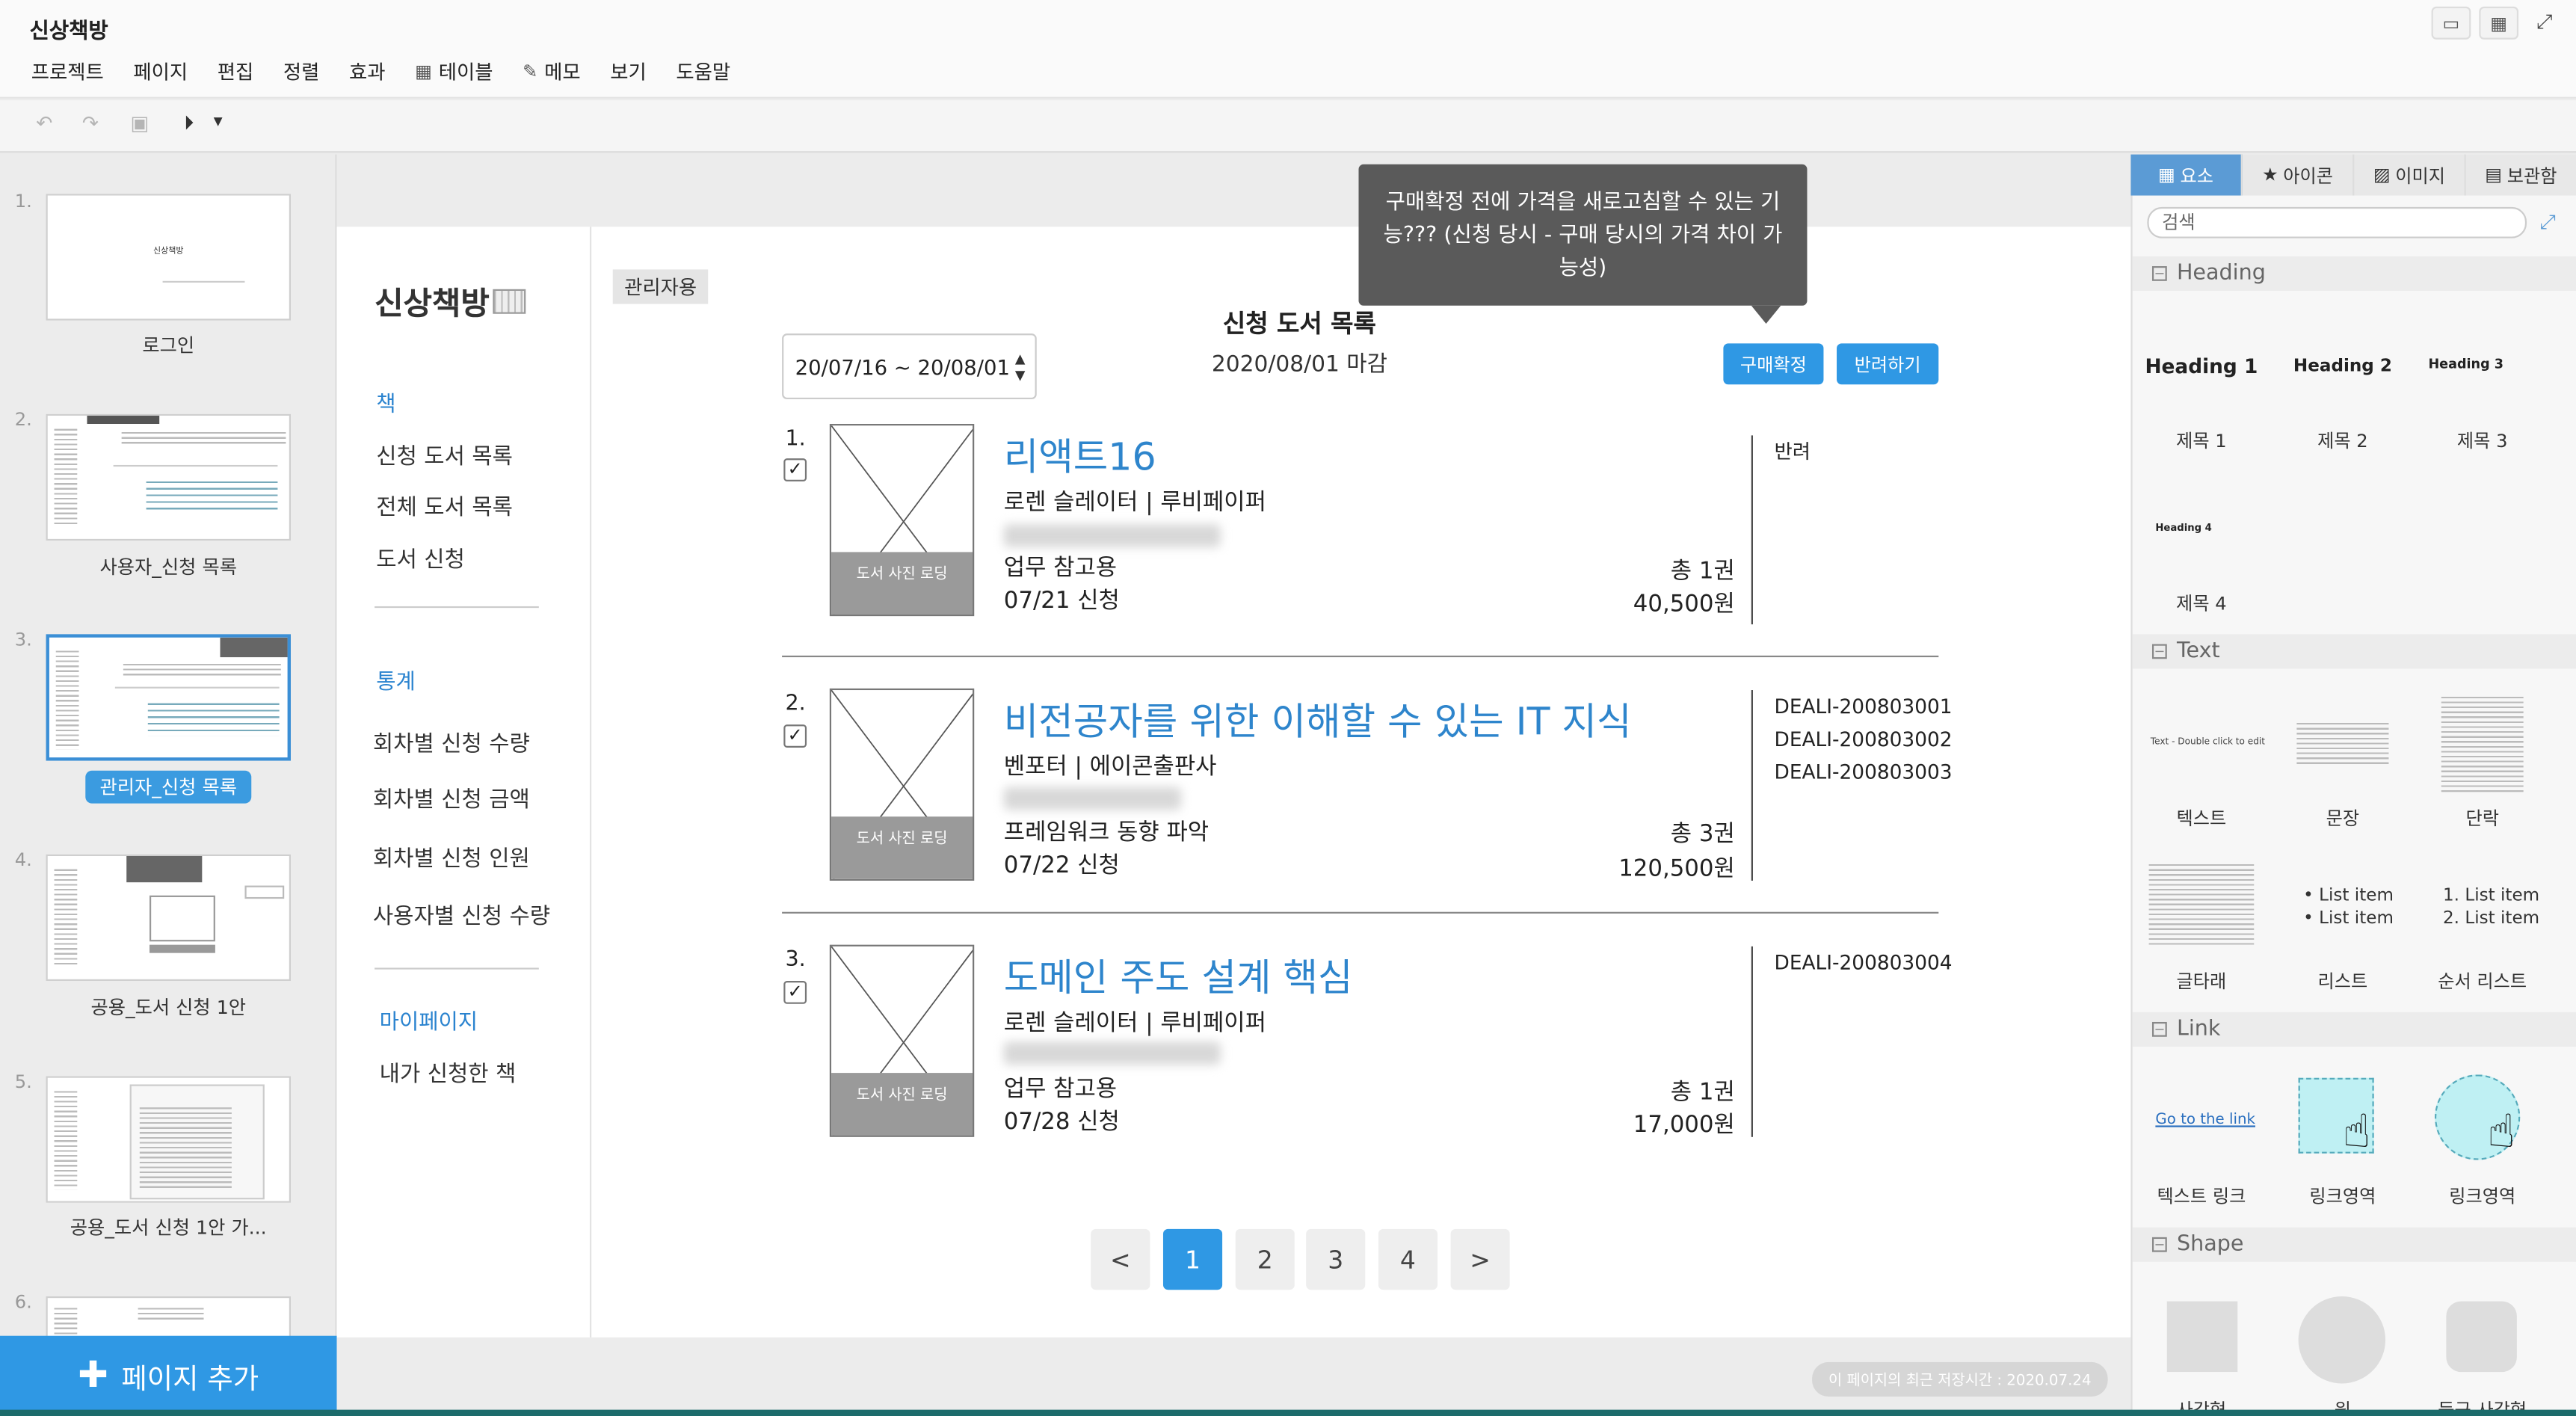 The height and width of the screenshot is (1416, 2576). I want to click on tab-icons: ★ 아이콘, so click(2299, 175).